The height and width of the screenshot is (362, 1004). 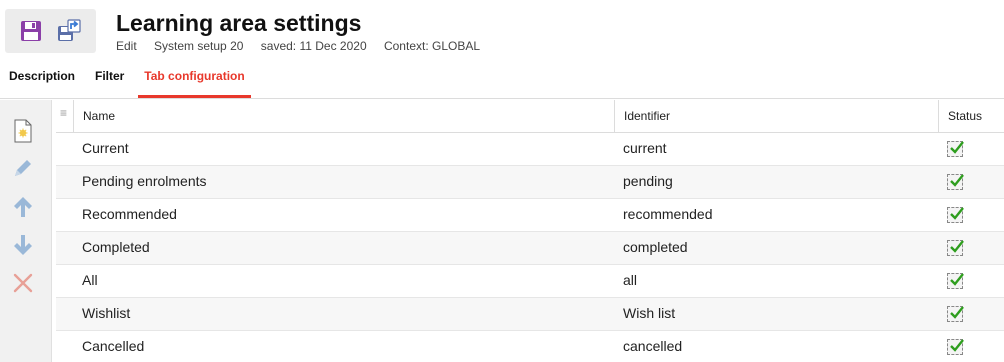 I want to click on name-cell: Completed, so click(x=116, y=247).